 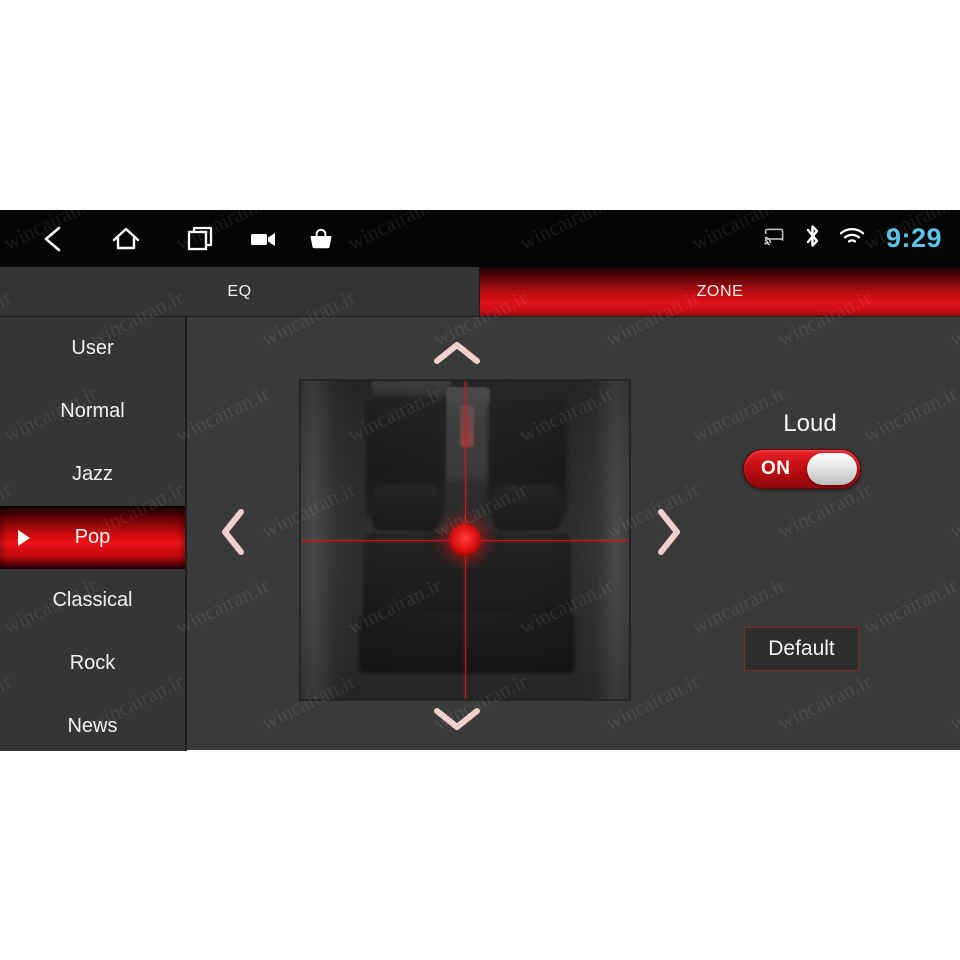 I want to click on preset-item-rock: Rock, so click(x=92, y=663).